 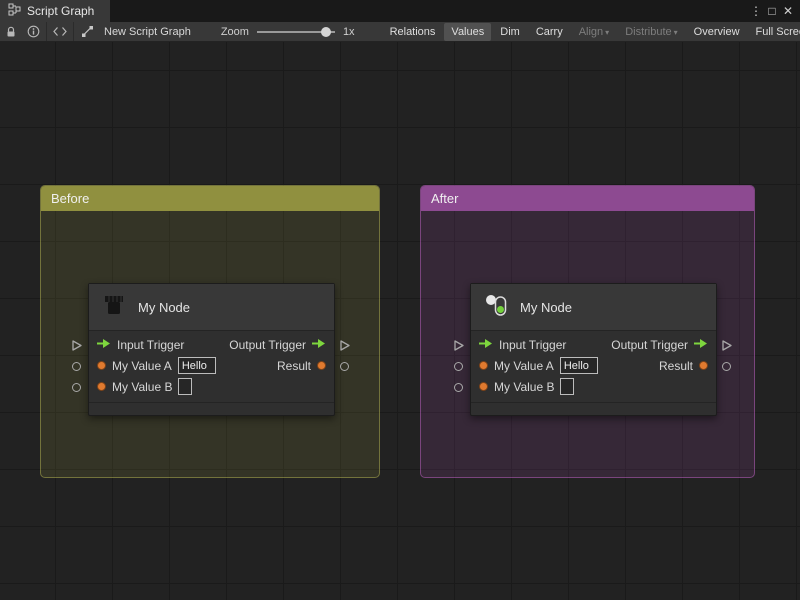 What do you see at coordinates (496, 307) in the screenshot?
I see `toggle-unit-icon` at bounding box center [496, 307].